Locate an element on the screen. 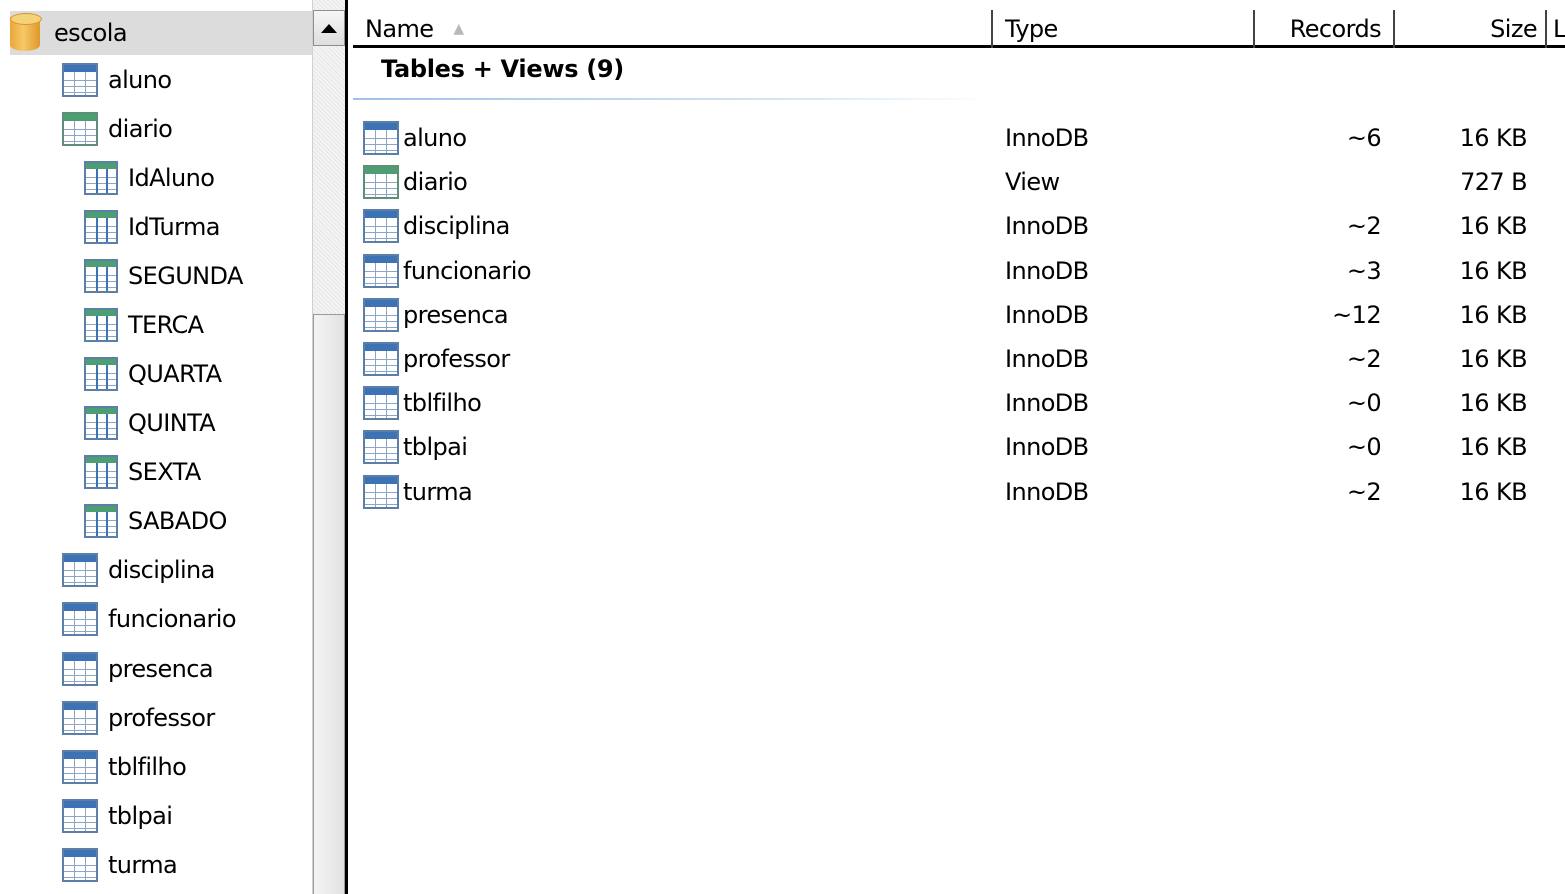  view-icon is located at coordinates (80, 129).